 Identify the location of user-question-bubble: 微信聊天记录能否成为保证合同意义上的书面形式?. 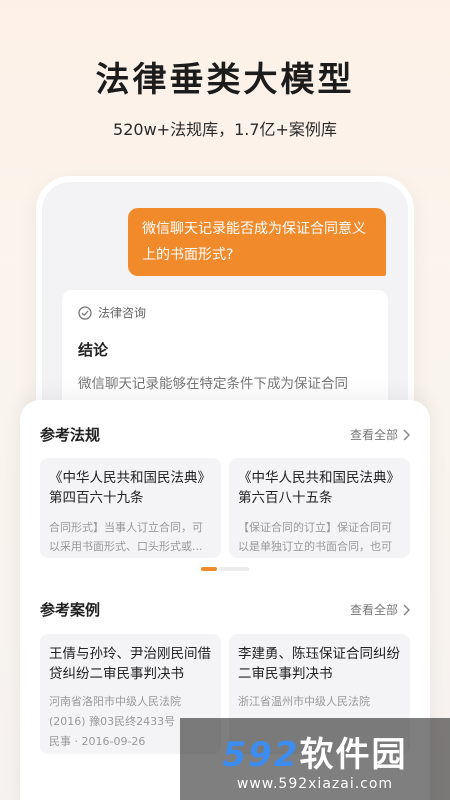
(257, 242).